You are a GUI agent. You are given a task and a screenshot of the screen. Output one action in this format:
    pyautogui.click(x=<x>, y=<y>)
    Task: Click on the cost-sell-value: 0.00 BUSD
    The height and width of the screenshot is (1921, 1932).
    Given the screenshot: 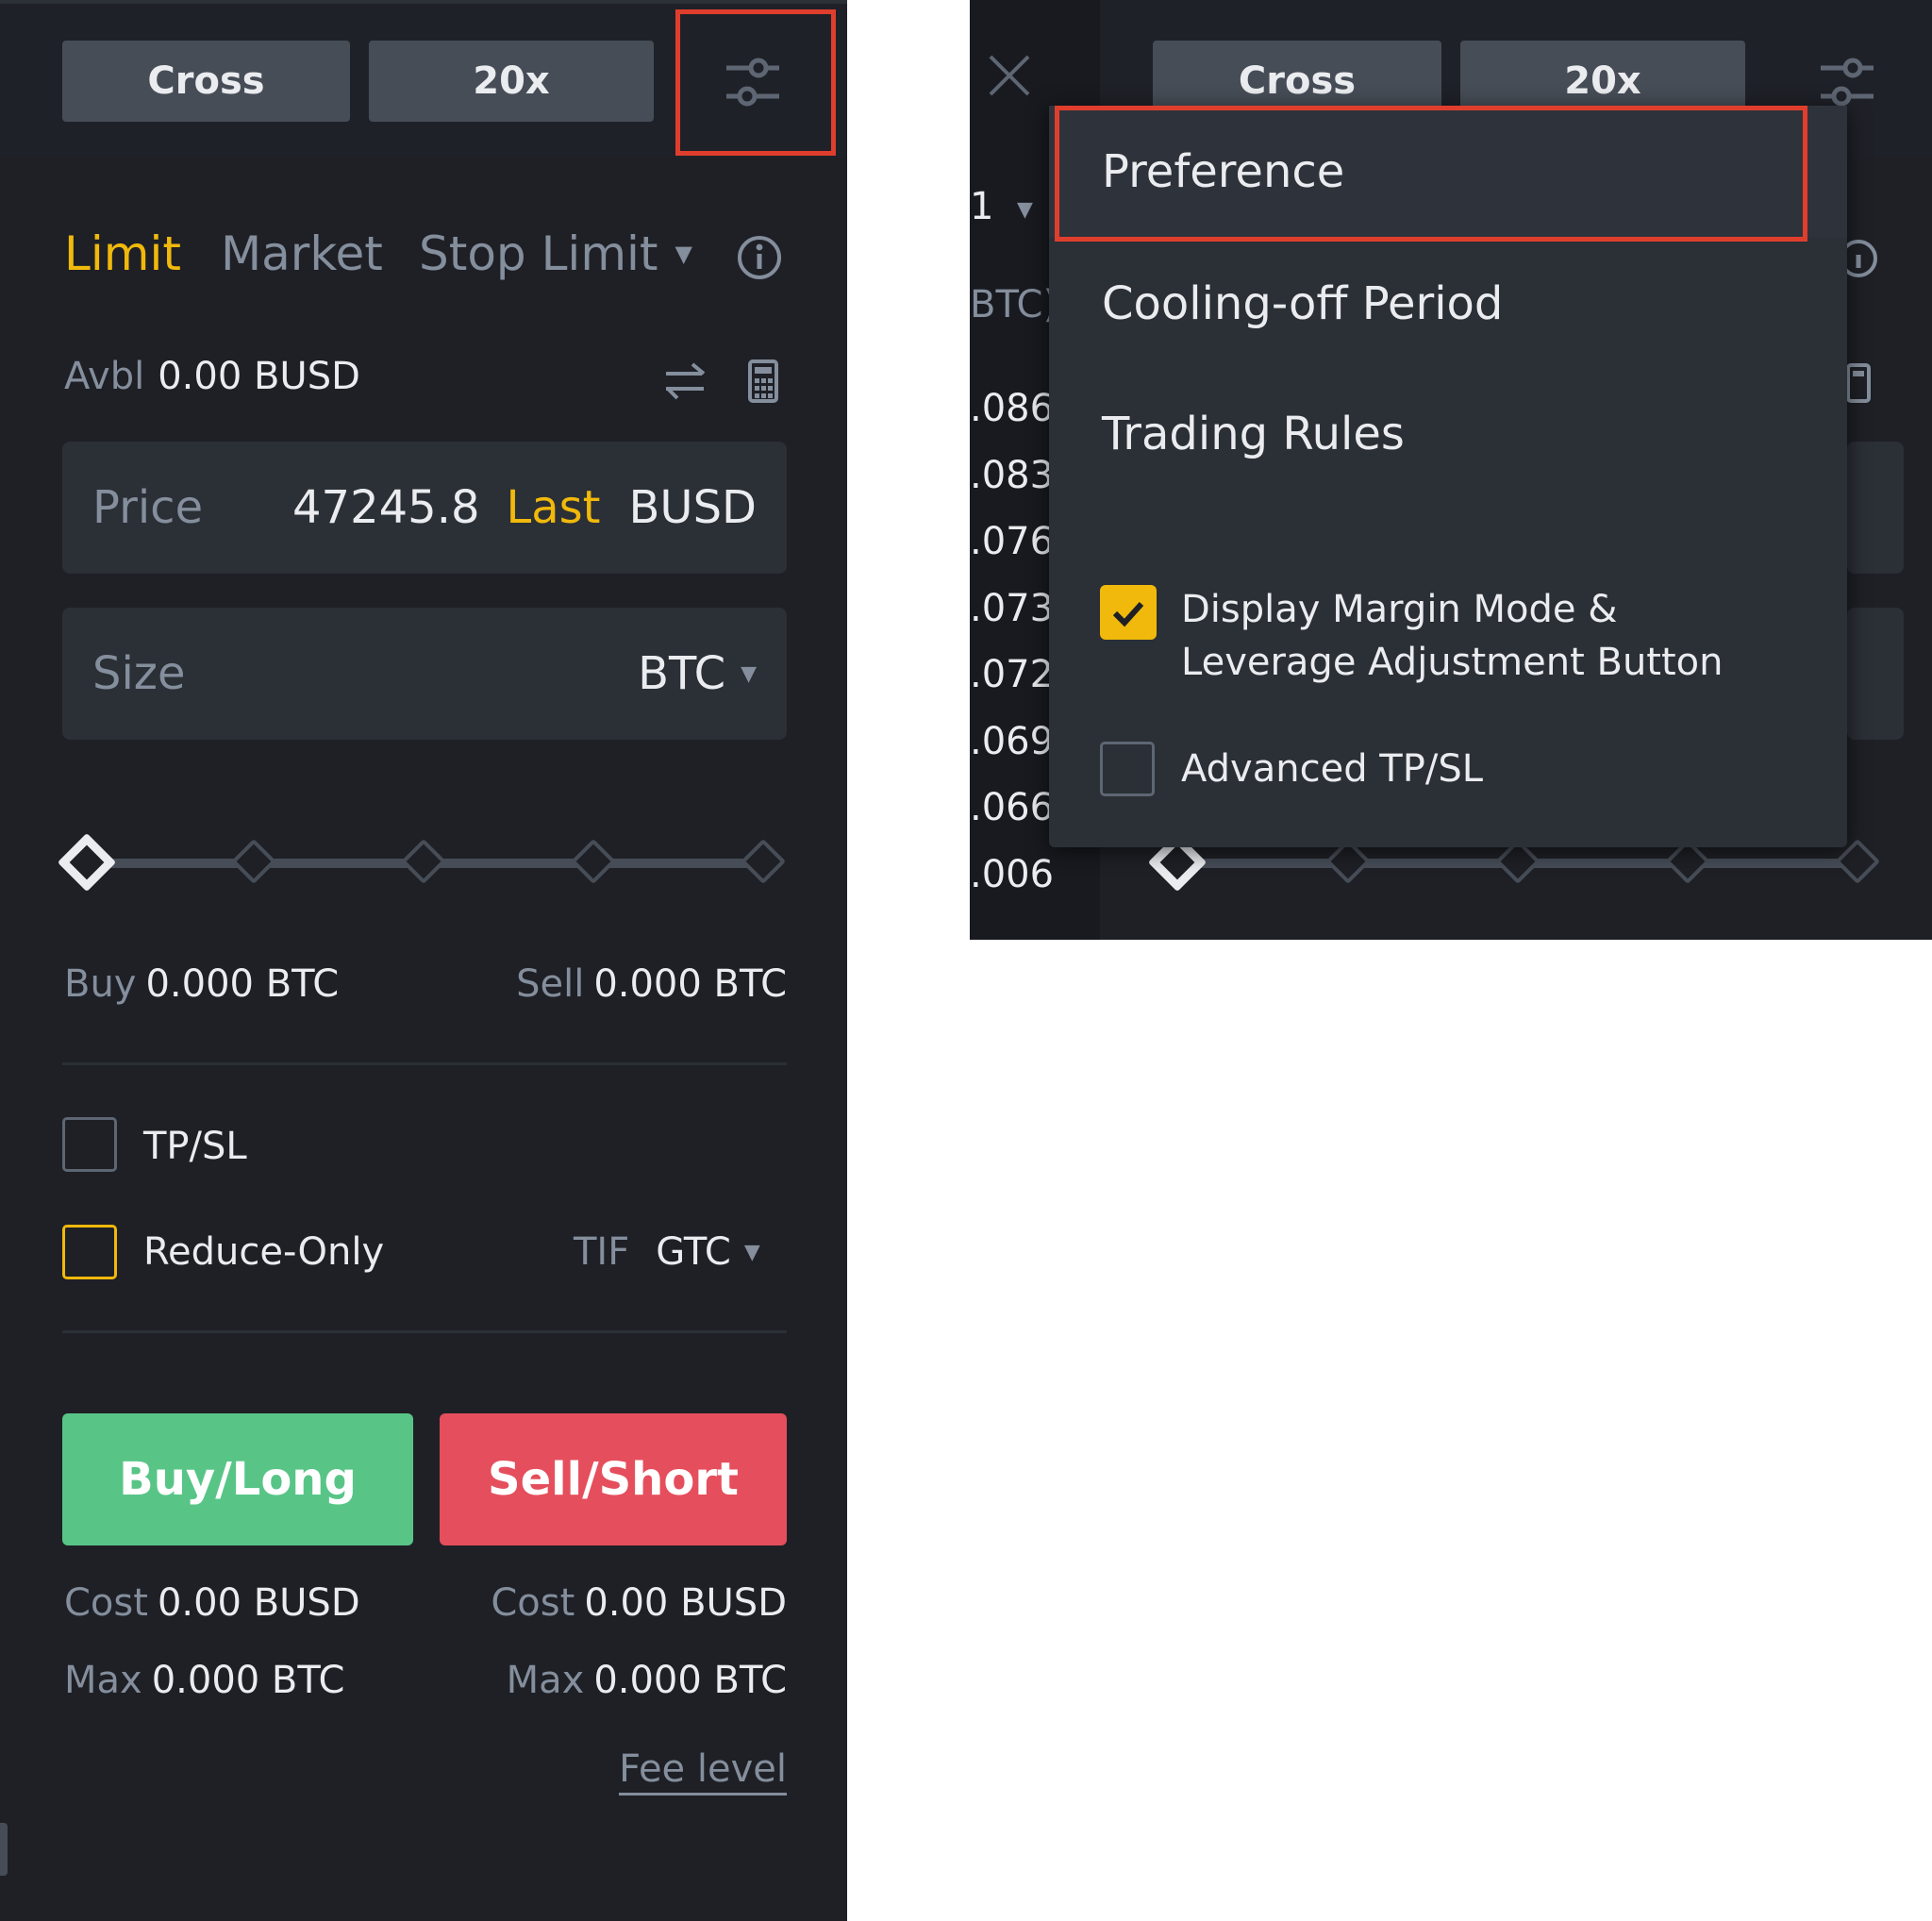 What is the action you would take?
    pyautogui.click(x=686, y=1603)
    